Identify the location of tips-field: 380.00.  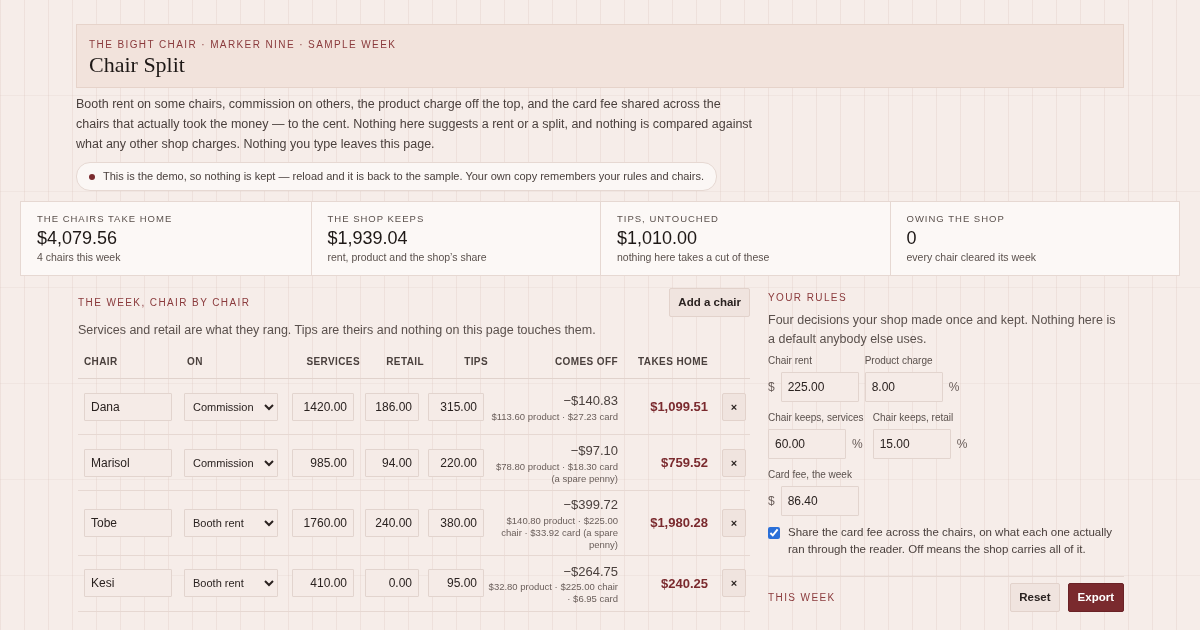
(456, 523).